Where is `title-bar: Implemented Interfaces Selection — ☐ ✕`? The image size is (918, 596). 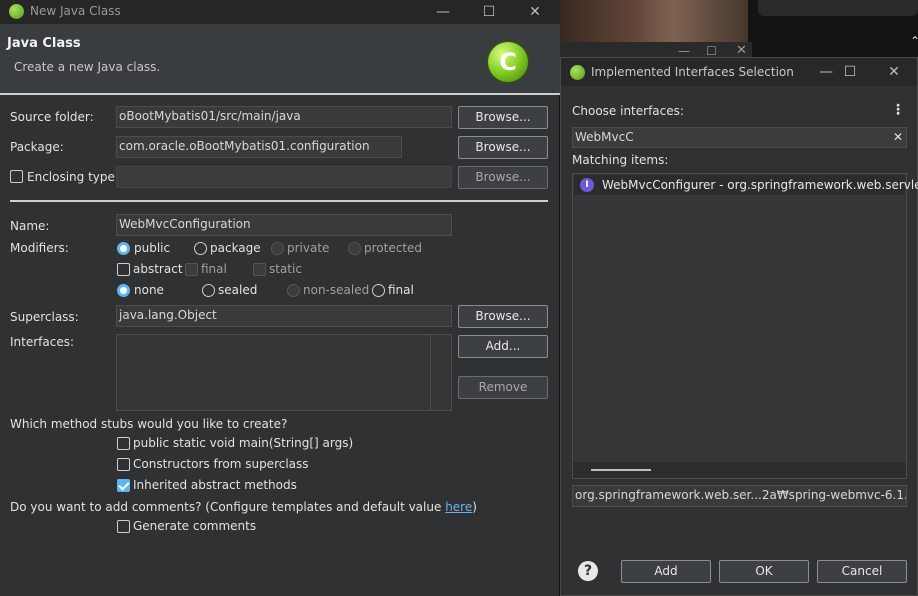 title-bar: Implemented Interfaces Selection — ☐ ✕ is located at coordinates (739, 72).